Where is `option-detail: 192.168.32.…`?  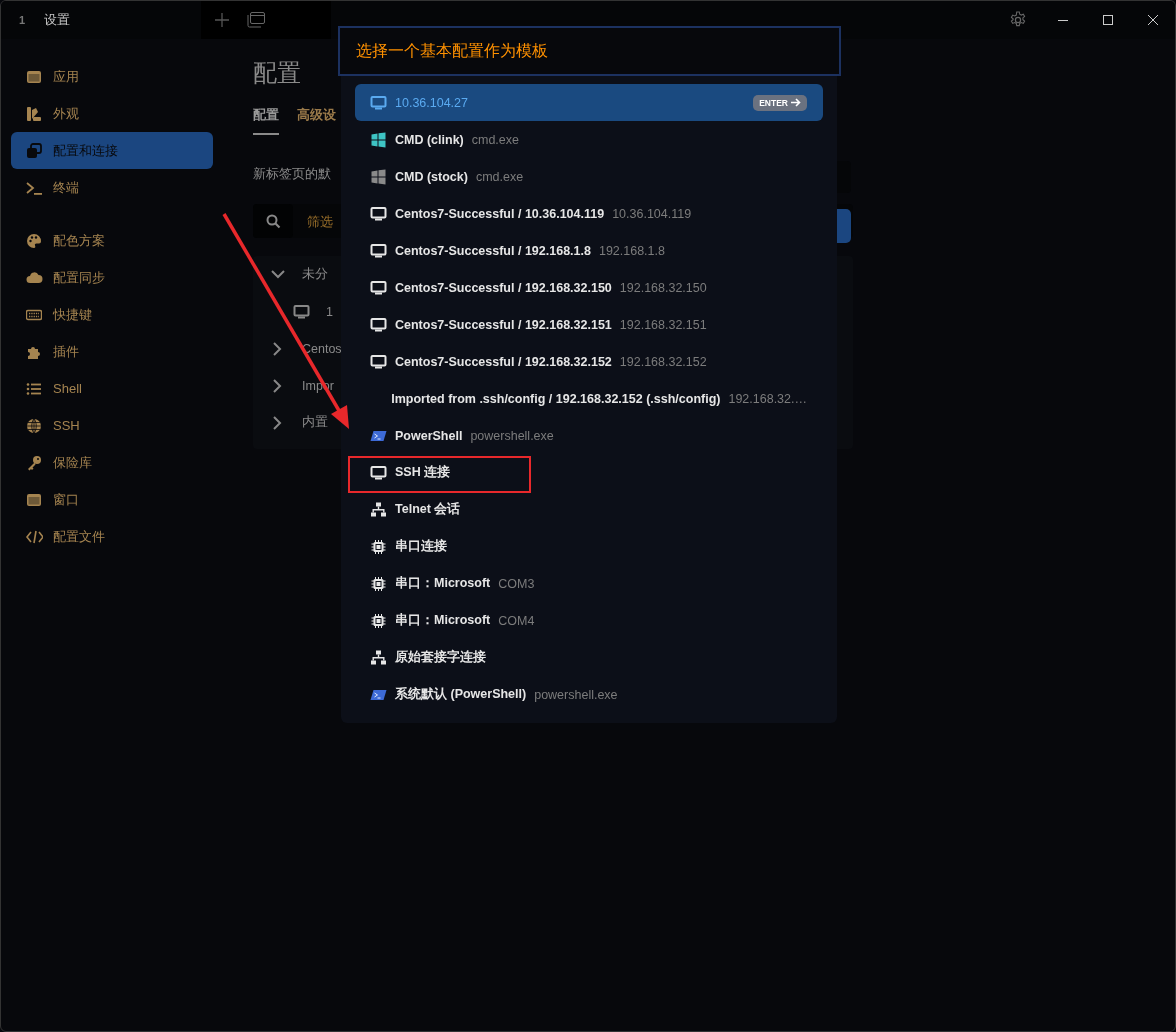
option-detail: 192.168.32.… is located at coordinates (767, 398).